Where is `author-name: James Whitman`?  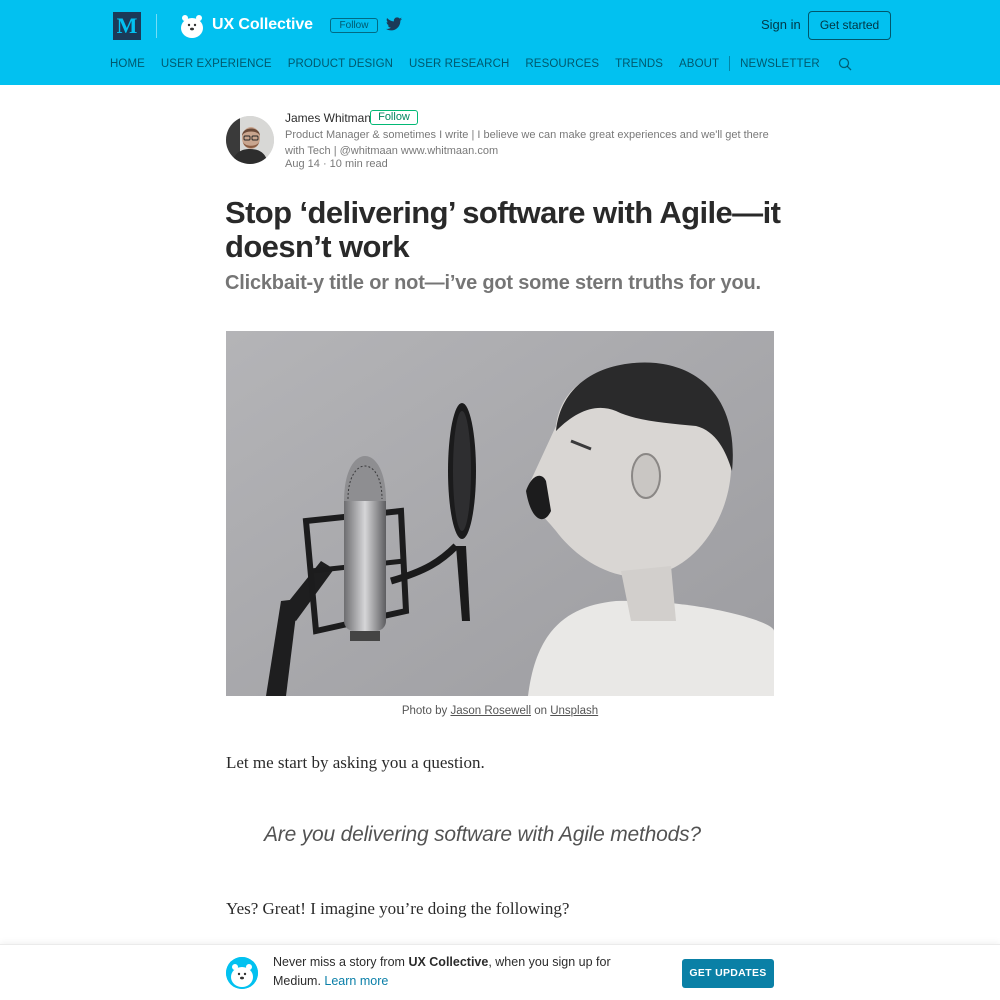
author-name: James Whitman is located at coordinates (328, 118).